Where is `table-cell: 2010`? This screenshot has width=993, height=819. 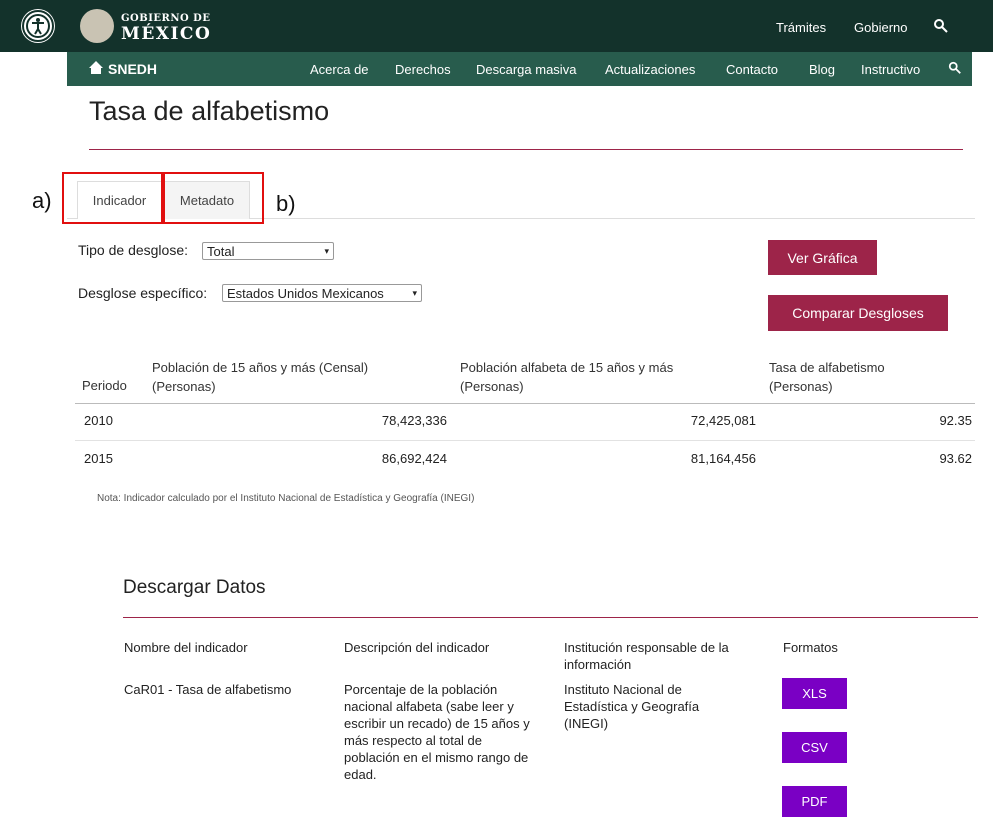 table-cell: 2010 is located at coordinates (98, 420).